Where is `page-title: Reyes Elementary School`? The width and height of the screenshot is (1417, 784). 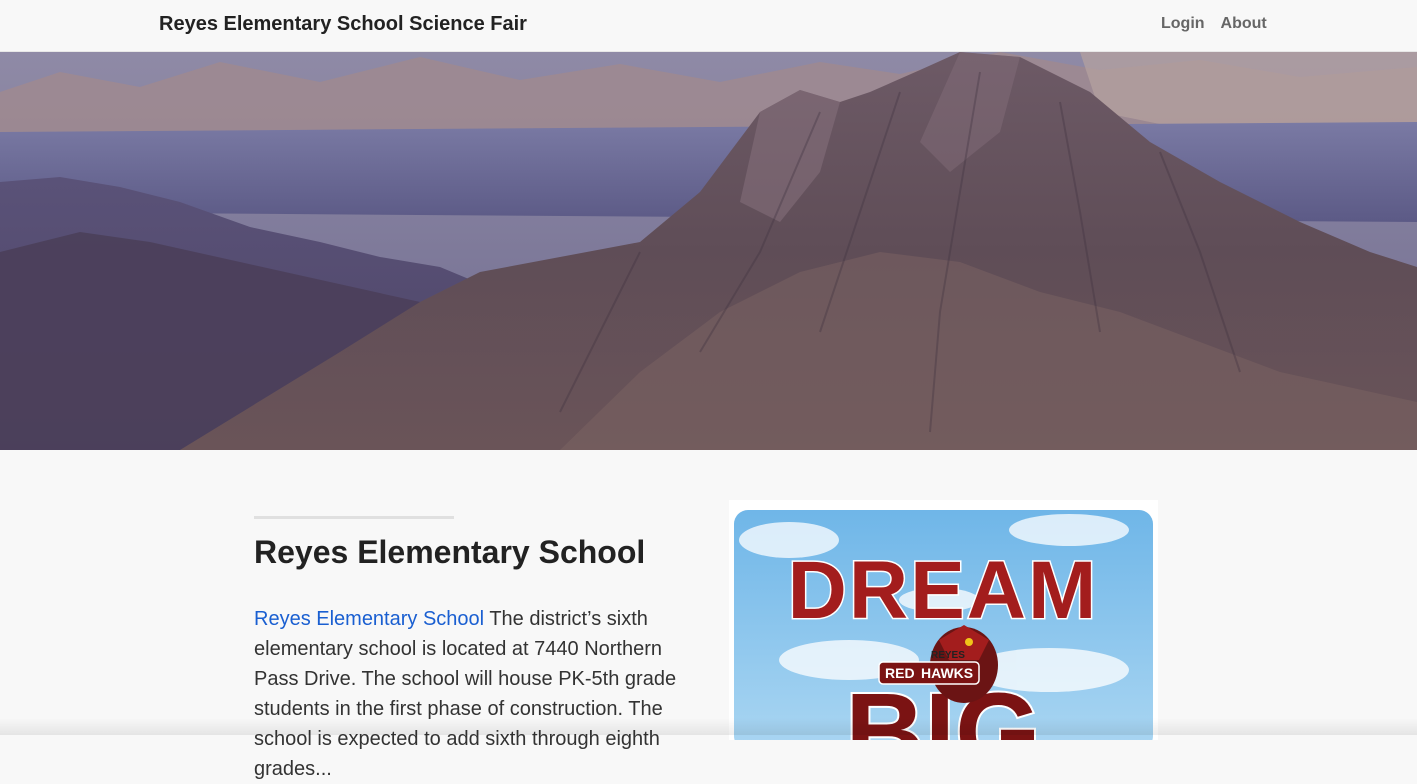
page-title: Reyes Elementary School is located at coordinates (450, 552).